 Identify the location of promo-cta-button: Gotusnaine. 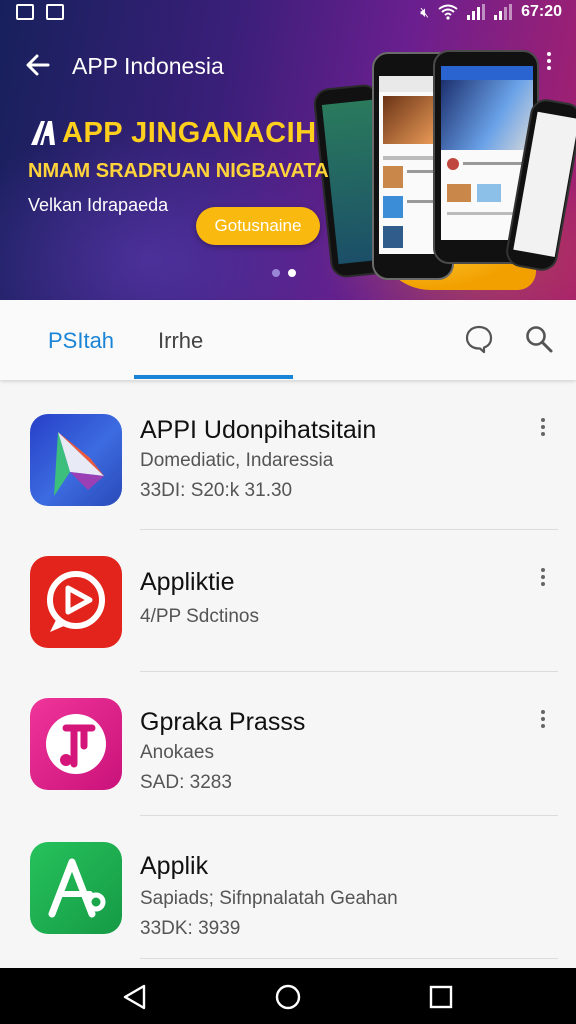
(258, 226).